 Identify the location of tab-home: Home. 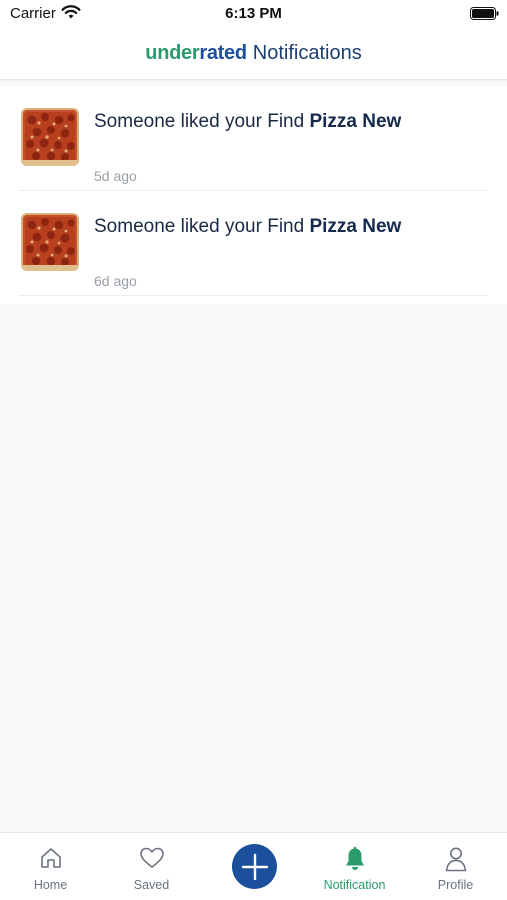
(50, 866).